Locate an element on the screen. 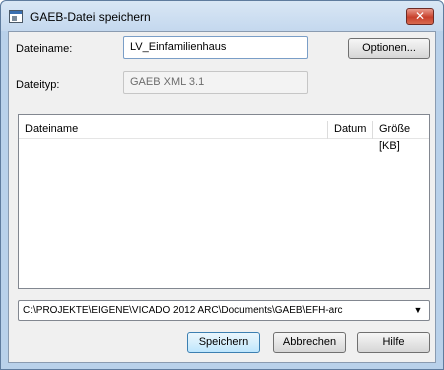 The width and height of the screenshot is (444, 370). filename-input: LV_Einfamilienhaus is located at coordinates (215, 47).